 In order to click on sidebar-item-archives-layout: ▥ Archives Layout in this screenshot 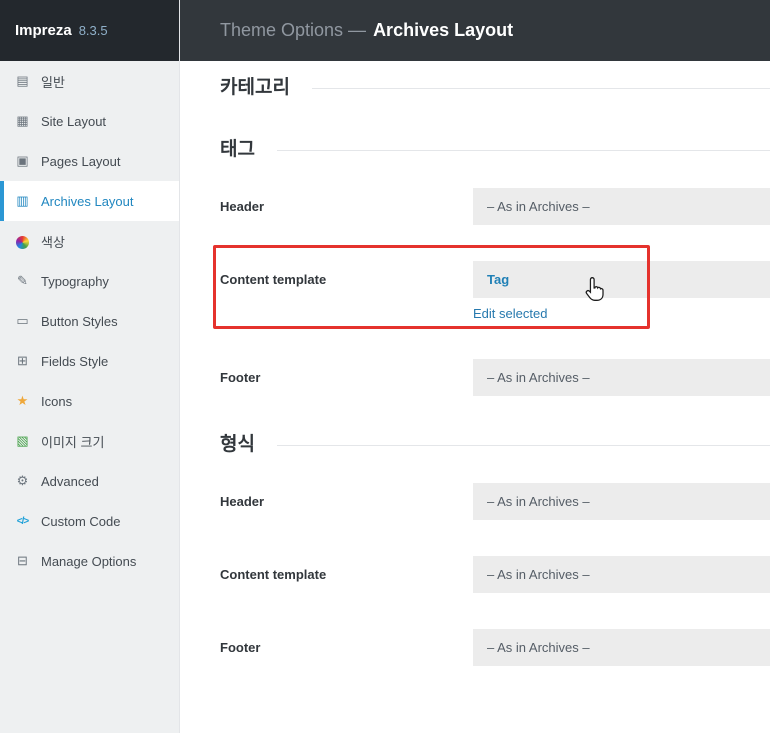, I will do `click(89, 201)`.